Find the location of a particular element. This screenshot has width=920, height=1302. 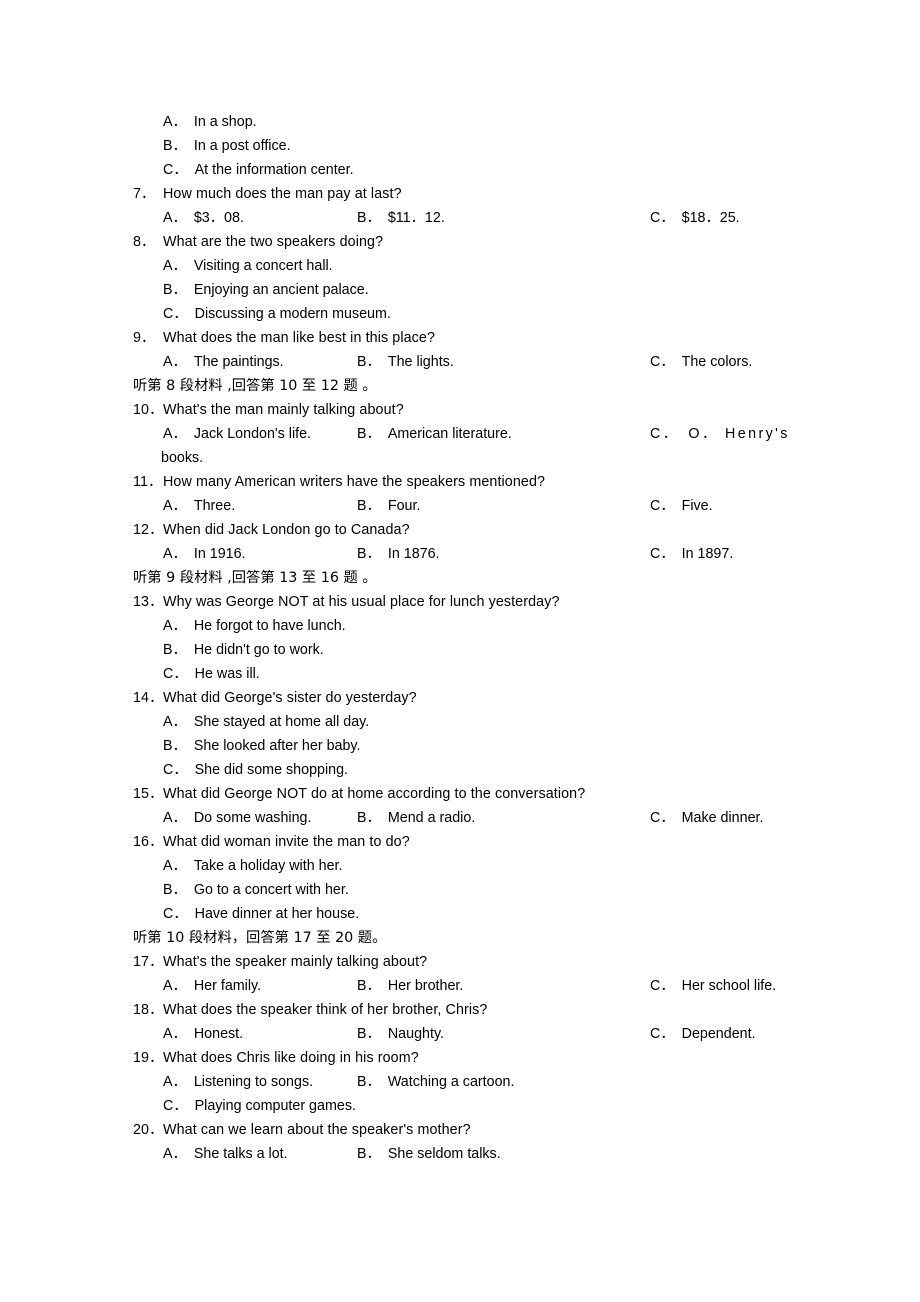

question-number: 17． is located at coordinates (148, 962).